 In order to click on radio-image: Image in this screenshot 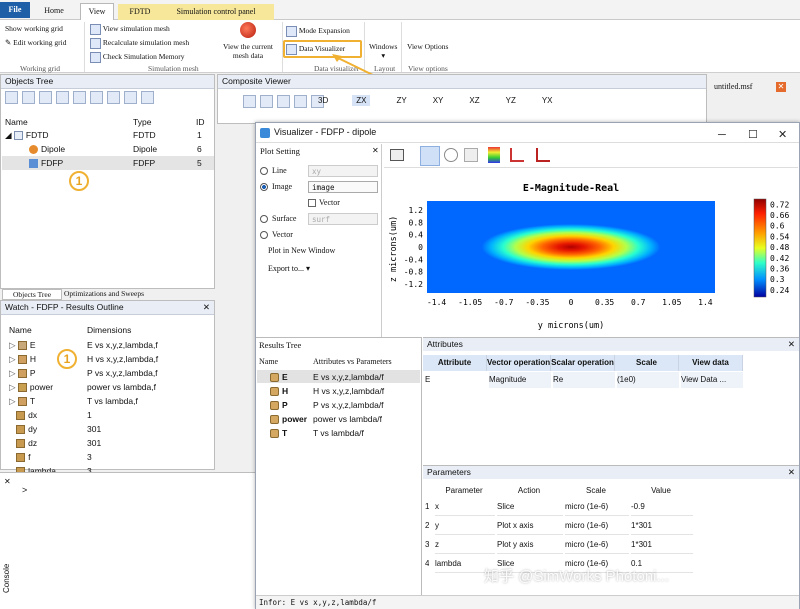, I will do `click(276, 187)`.